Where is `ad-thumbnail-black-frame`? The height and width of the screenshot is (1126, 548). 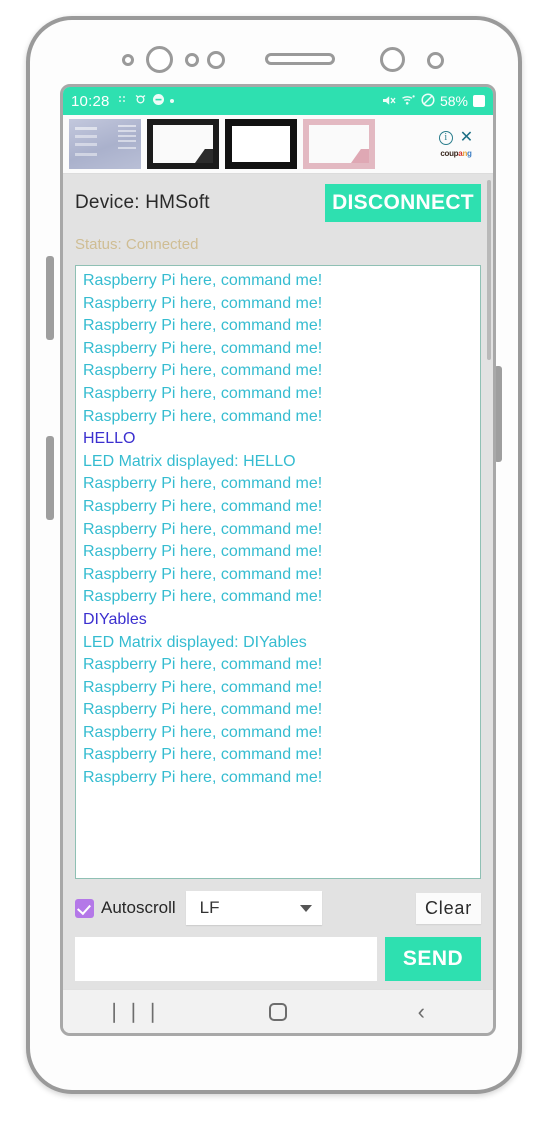 ad-thumbnail-black-frame is located at coordinates (183, 144).